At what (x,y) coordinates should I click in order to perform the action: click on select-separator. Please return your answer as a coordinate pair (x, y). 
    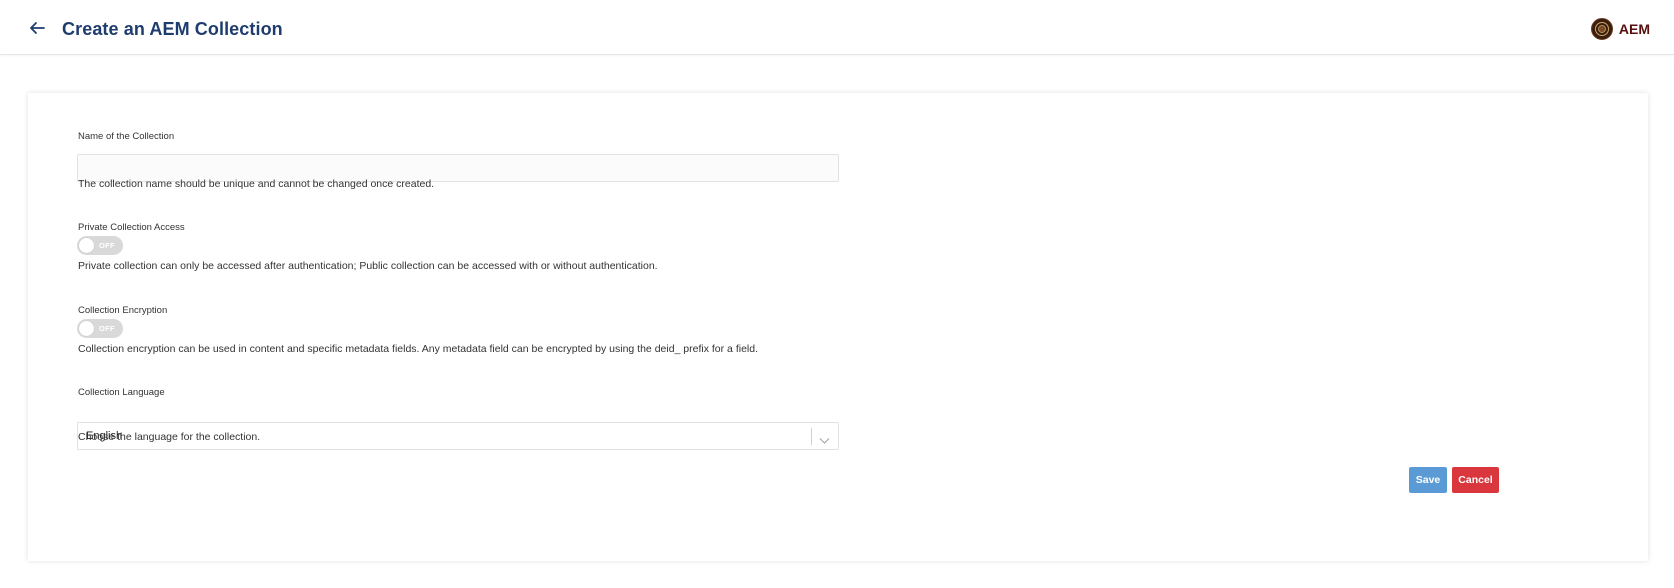
    Looking at the image, I should click on (811, 436).